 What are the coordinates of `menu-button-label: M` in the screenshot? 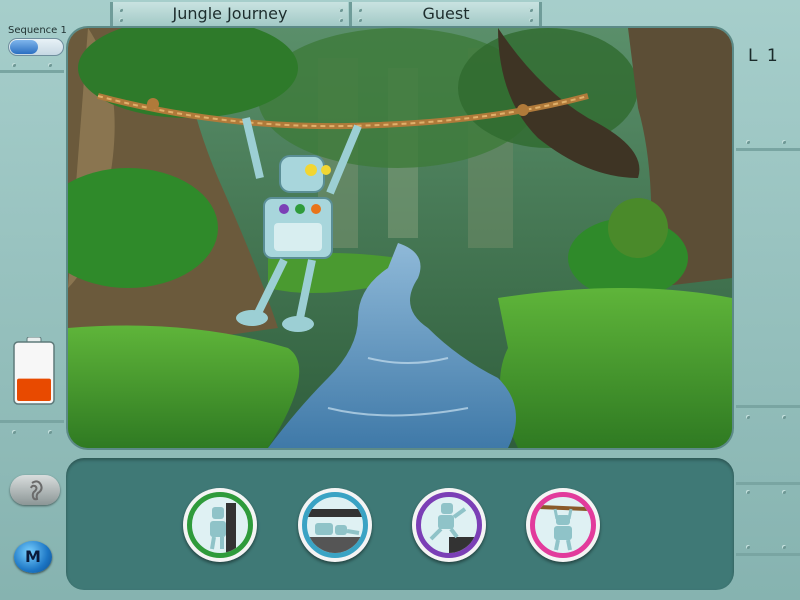 It's located at (33, 556).